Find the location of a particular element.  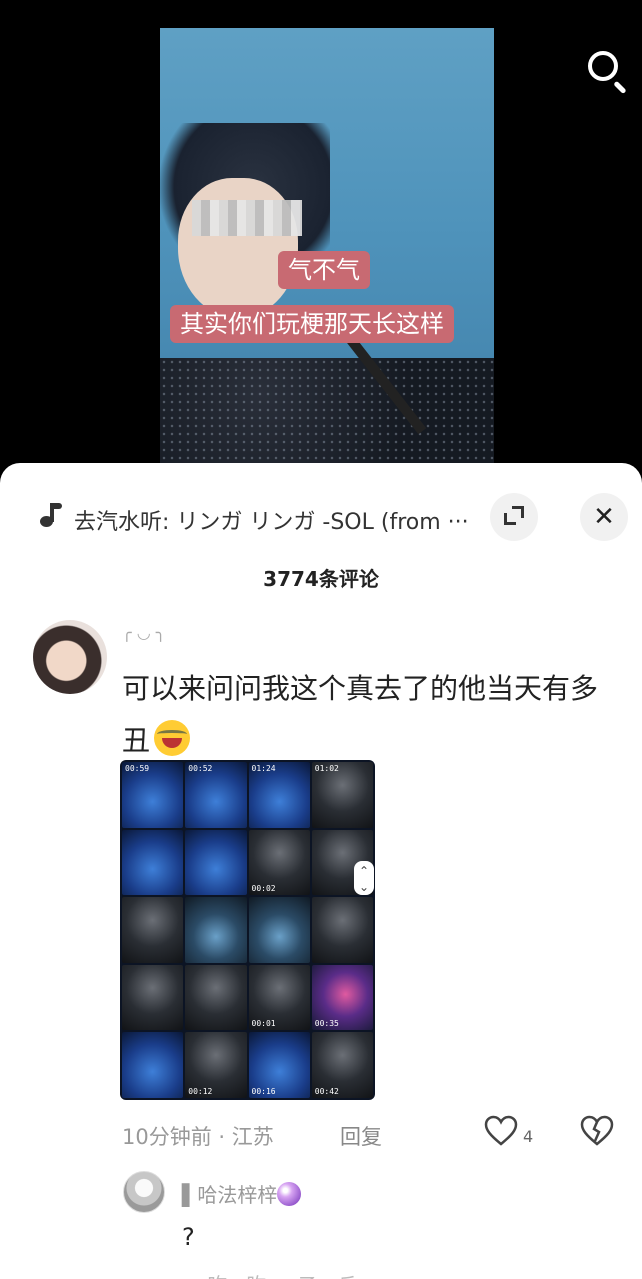

photo-thumbnail: 00:35 is located at coordinates (342, 997).